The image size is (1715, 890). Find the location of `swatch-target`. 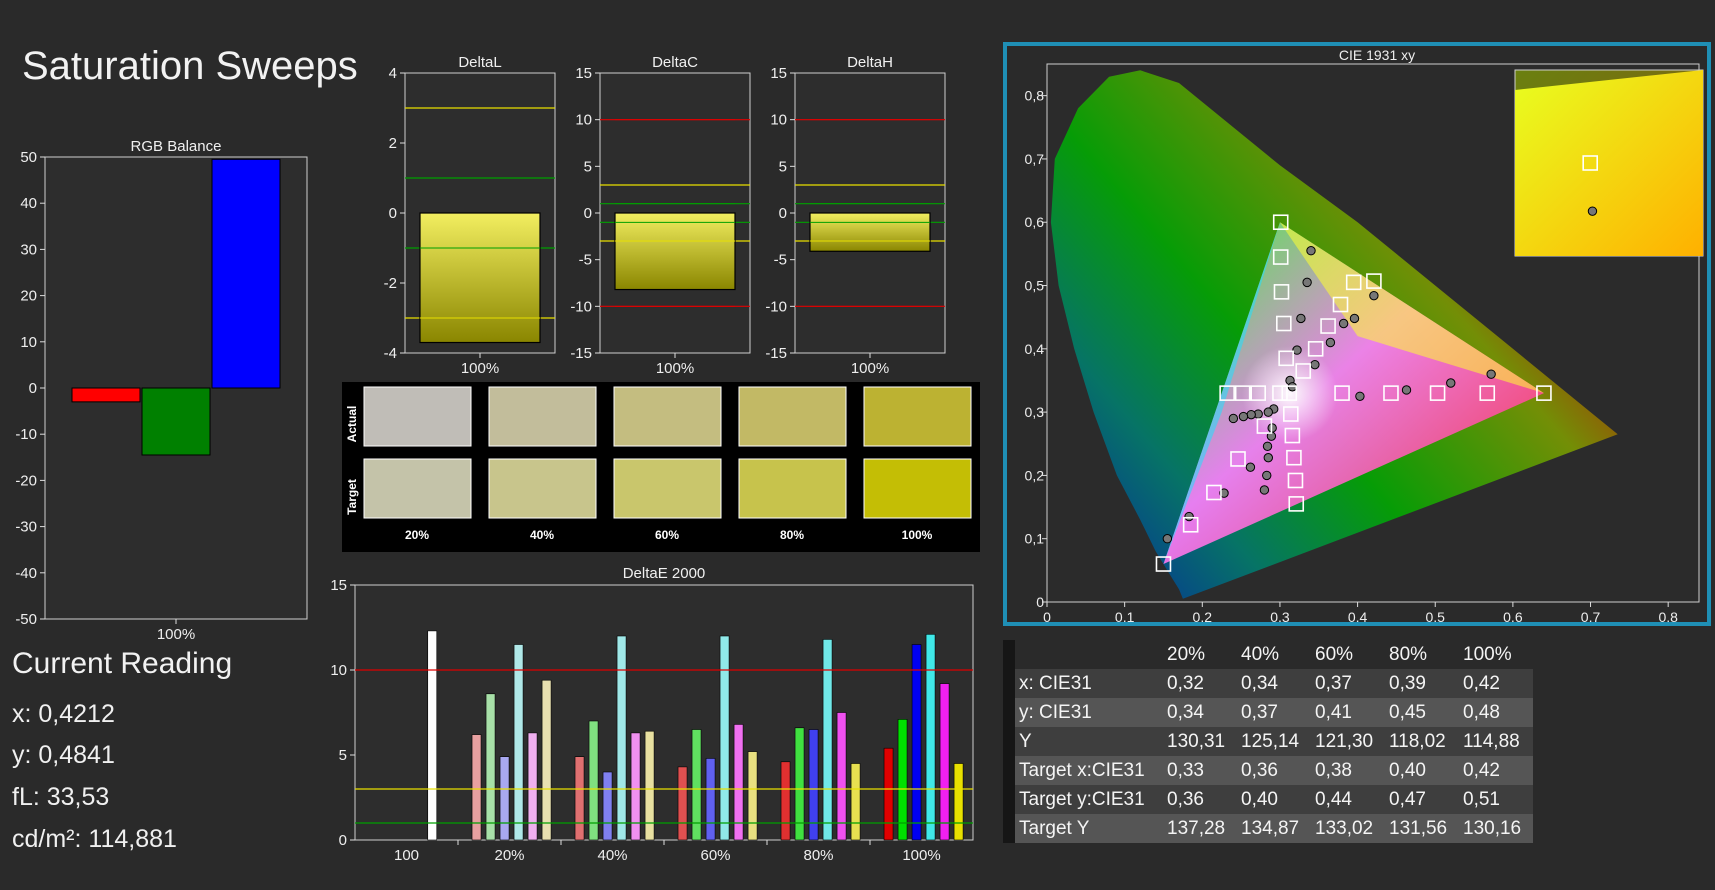

swatch-target is located at coordinates (542, 488).